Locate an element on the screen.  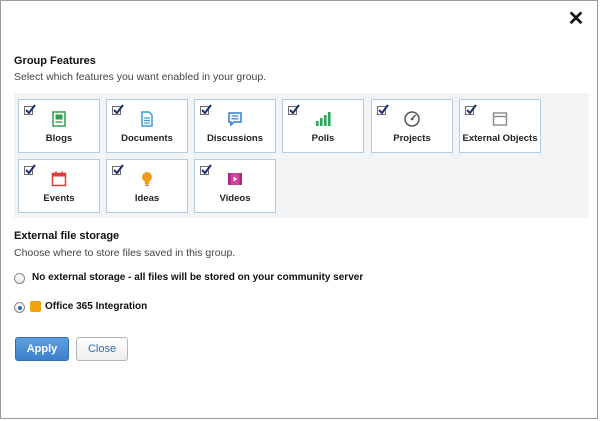
feature-tile-external-objects: External Objects is located at coordinates (500, 126).